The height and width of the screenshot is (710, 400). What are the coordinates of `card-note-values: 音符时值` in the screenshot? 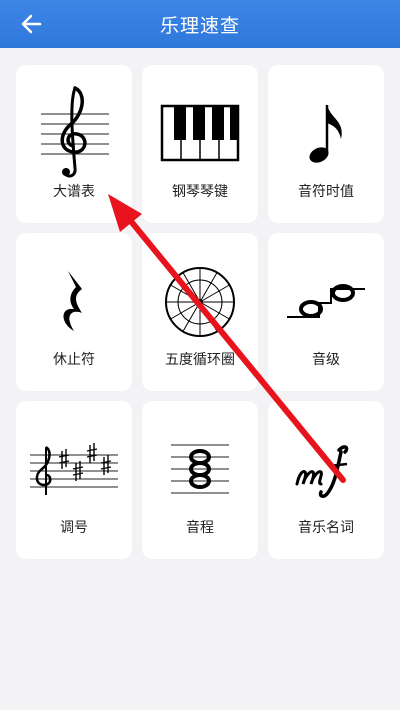 It's located at (326, 144).